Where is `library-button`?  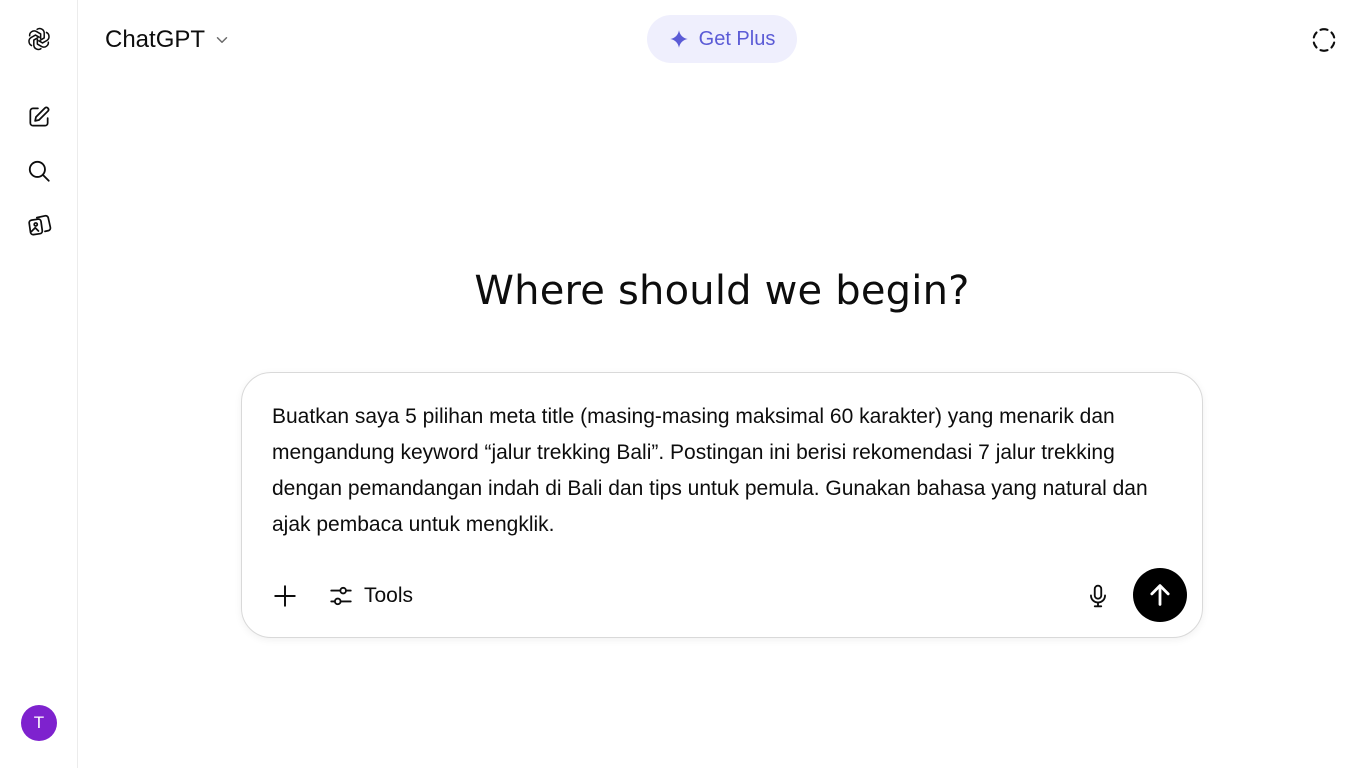
library-button is located at coordinates (39, 225).